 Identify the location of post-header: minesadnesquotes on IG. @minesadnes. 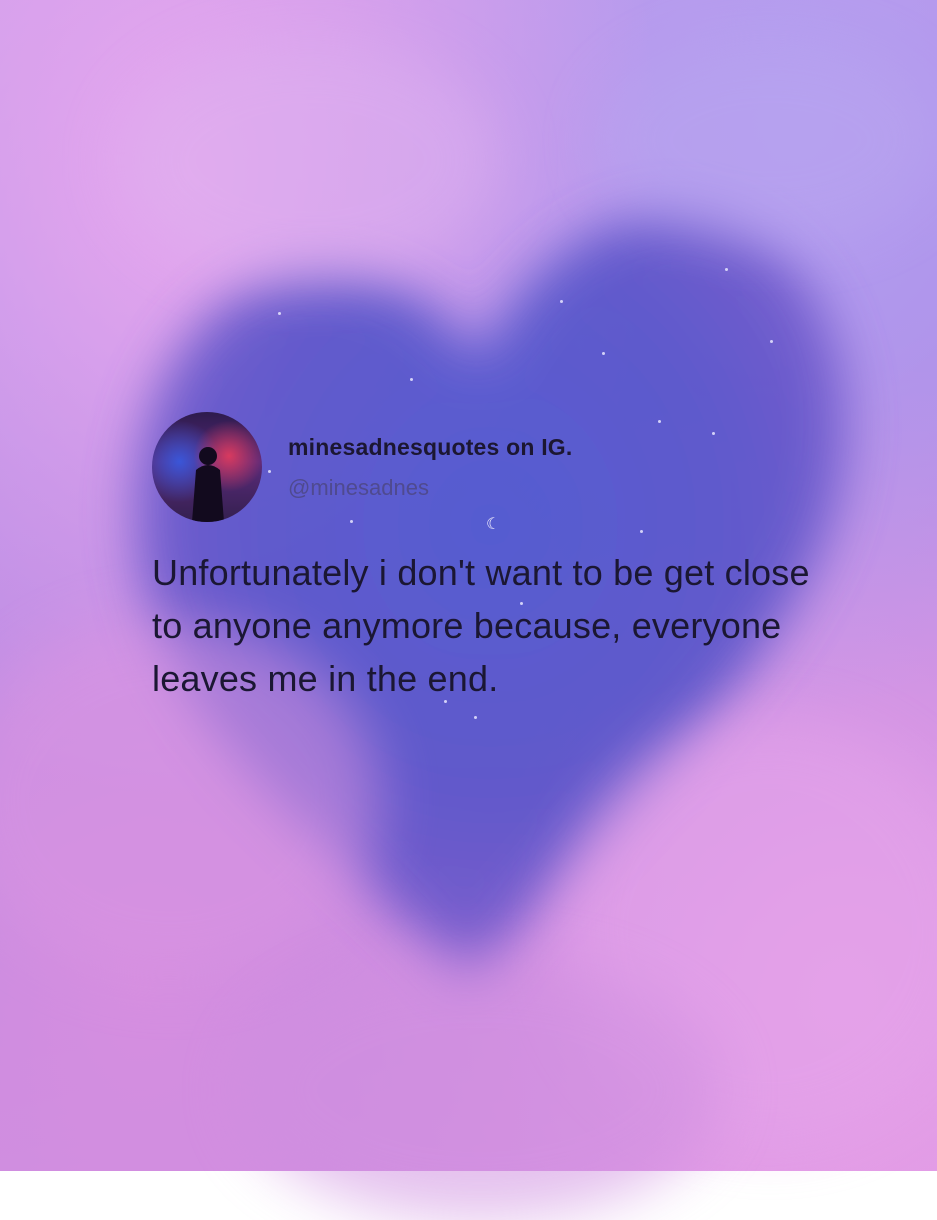
(502, 467).